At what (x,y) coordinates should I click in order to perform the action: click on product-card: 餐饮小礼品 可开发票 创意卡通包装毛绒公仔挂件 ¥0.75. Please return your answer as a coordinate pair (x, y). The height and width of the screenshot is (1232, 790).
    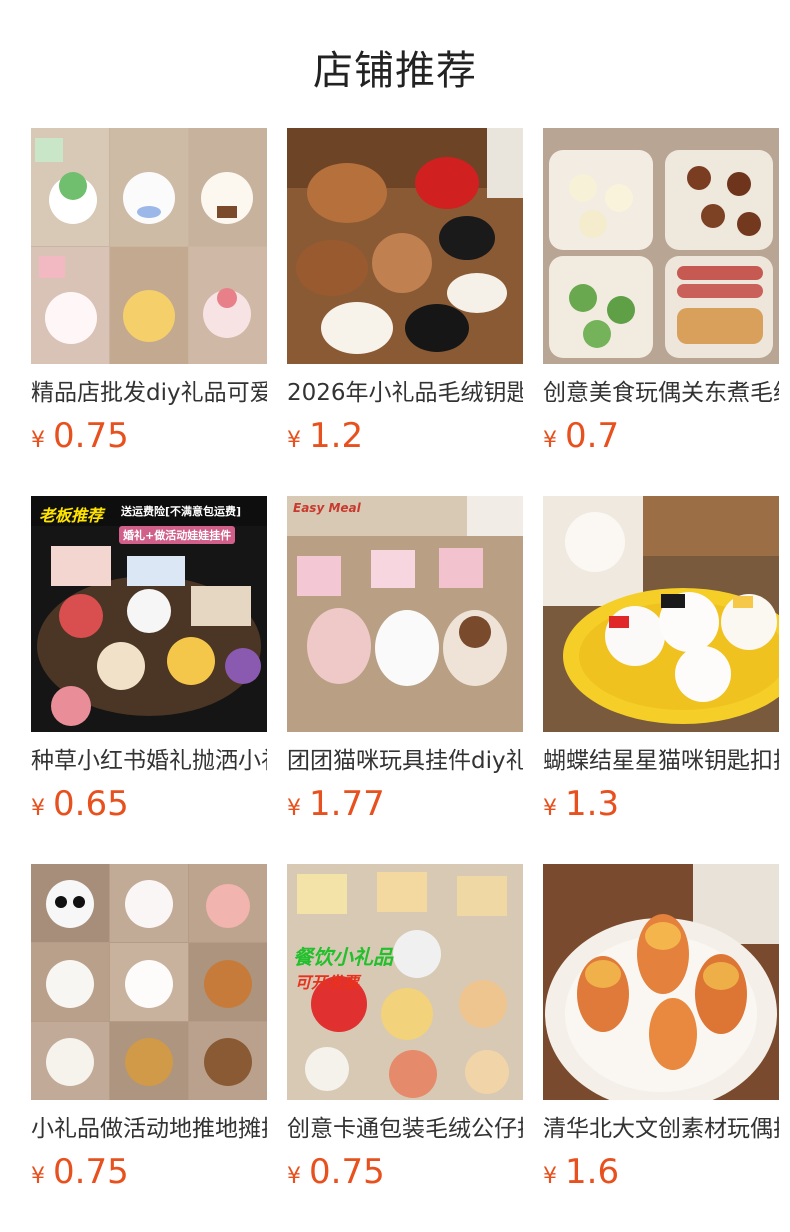
    Looking at the image, I should click on (405, 1048).